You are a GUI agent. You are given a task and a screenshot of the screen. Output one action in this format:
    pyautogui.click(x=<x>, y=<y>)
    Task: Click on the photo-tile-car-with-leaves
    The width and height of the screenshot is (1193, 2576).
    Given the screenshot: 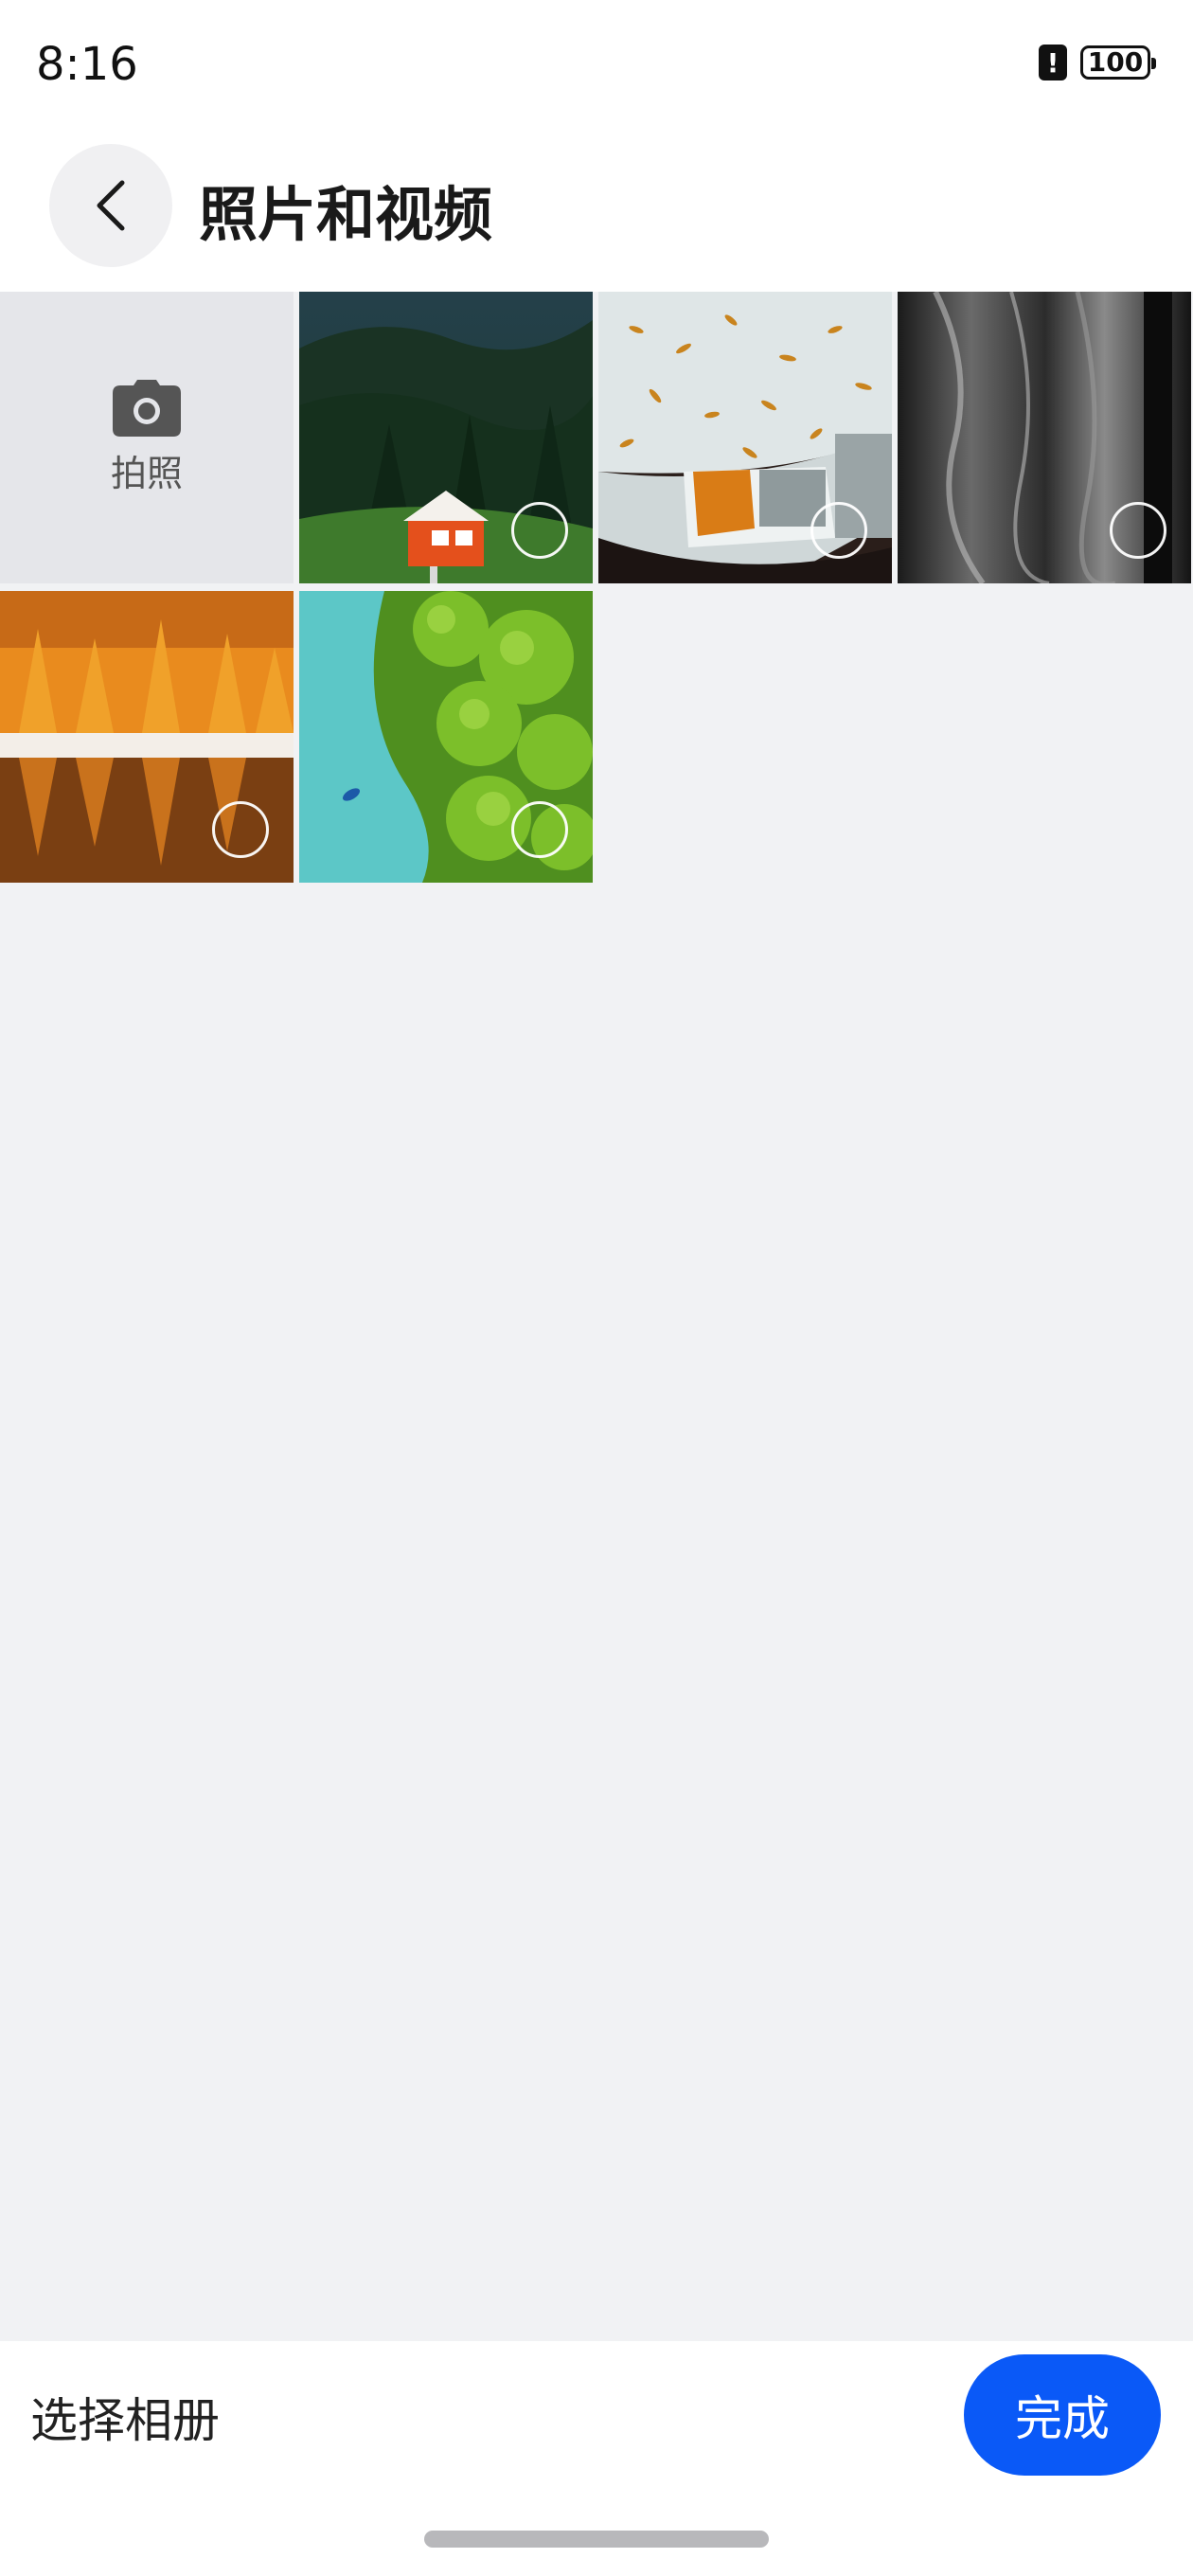 What is the action you would take?
    pyautogui.click(x=745, y=437)
    